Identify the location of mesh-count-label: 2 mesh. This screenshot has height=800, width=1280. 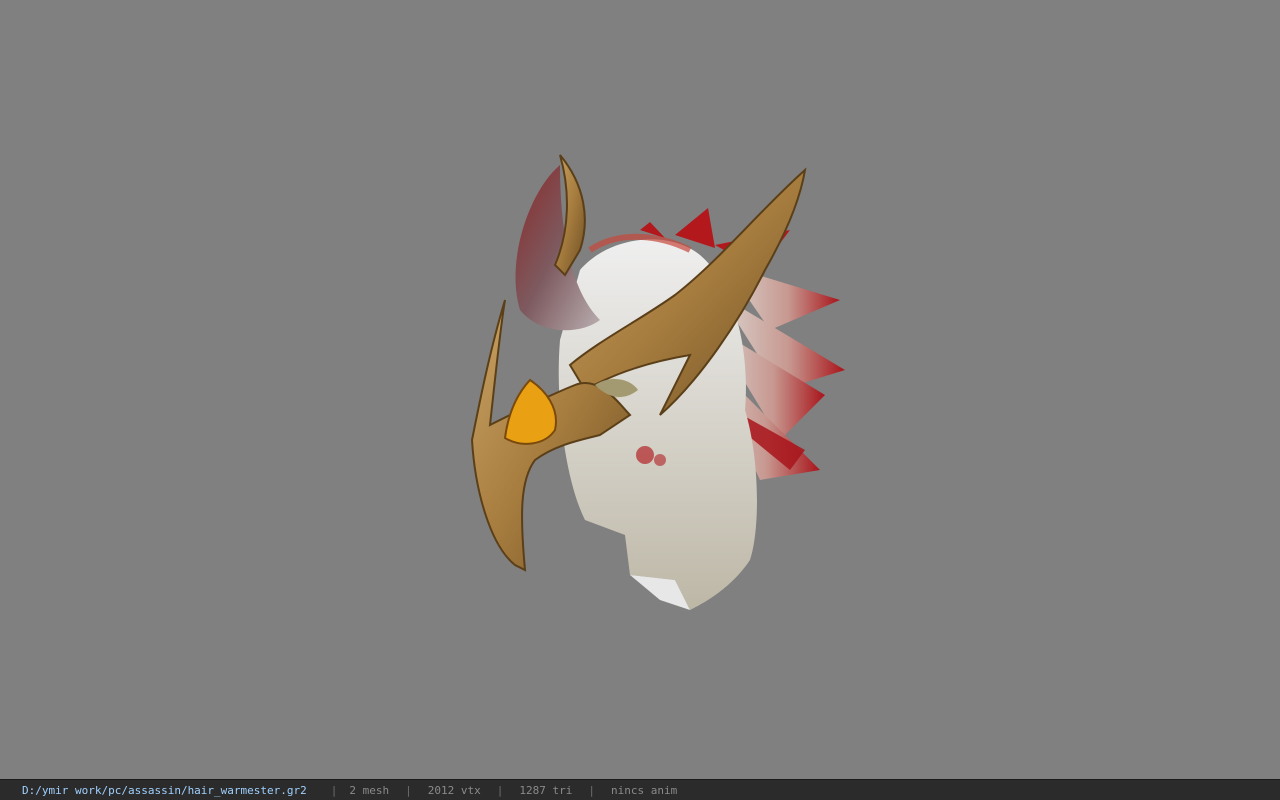
(369, 790).